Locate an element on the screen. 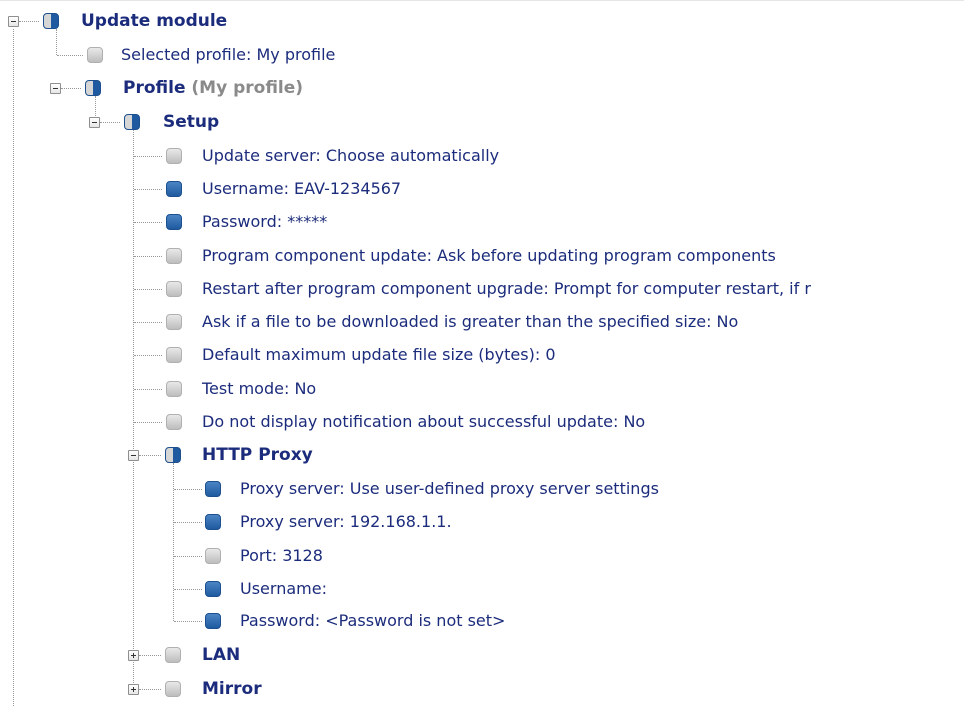  tree-line-setup is located at coordinates (133, 409).